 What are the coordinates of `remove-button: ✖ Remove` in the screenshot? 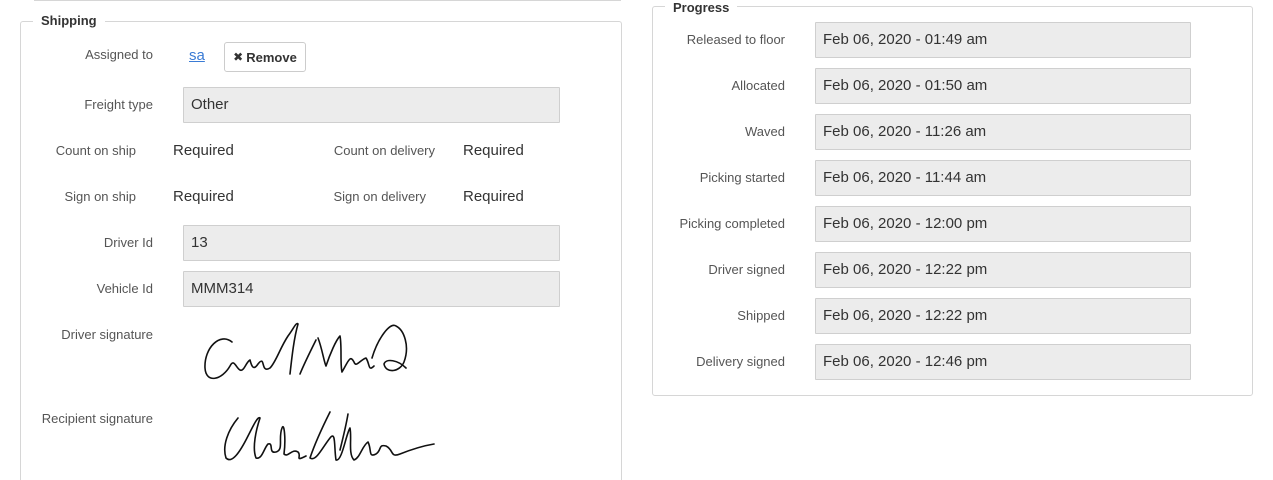 It's located at (265, 57).